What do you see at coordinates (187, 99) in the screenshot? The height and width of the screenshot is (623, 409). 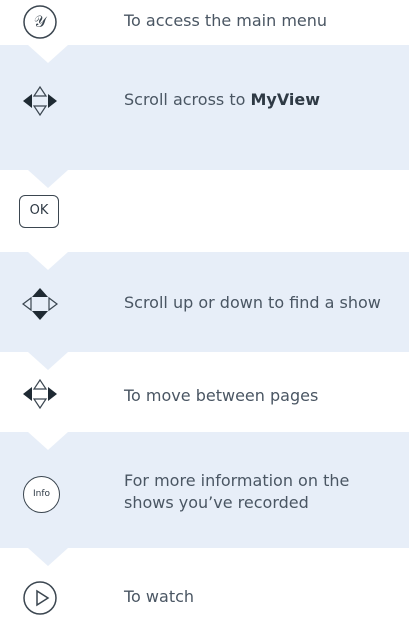 I see `step-2-text-prefix: Scroll across to` at bounding box center [187, 99].